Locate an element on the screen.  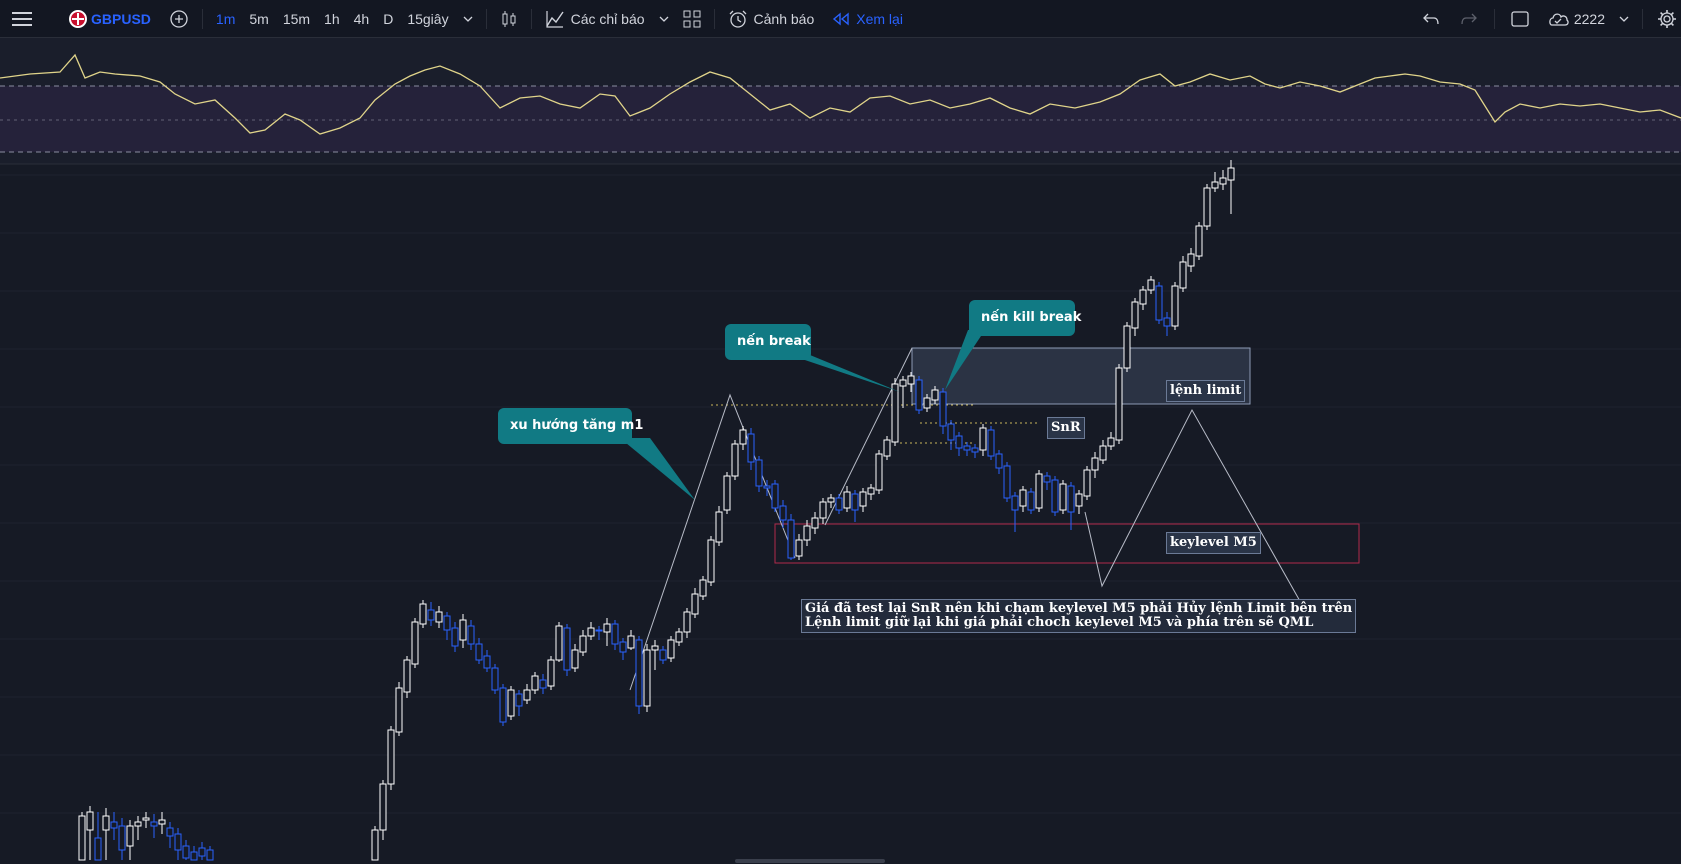
callout-break-tail is located at coordinates (845, 373).